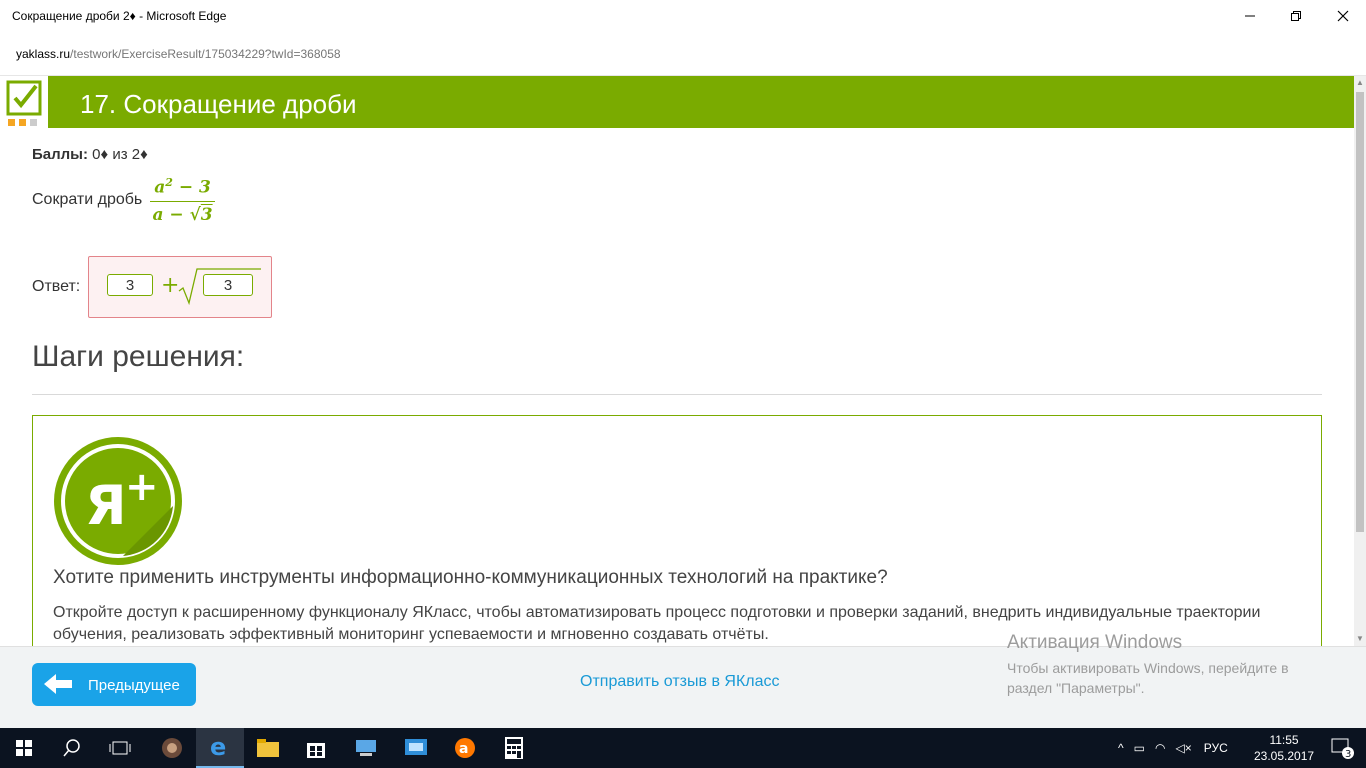 The height and width of the screenshot is (768, 1366). I want to click on language-indicator: РУС, so click(1216, 748).